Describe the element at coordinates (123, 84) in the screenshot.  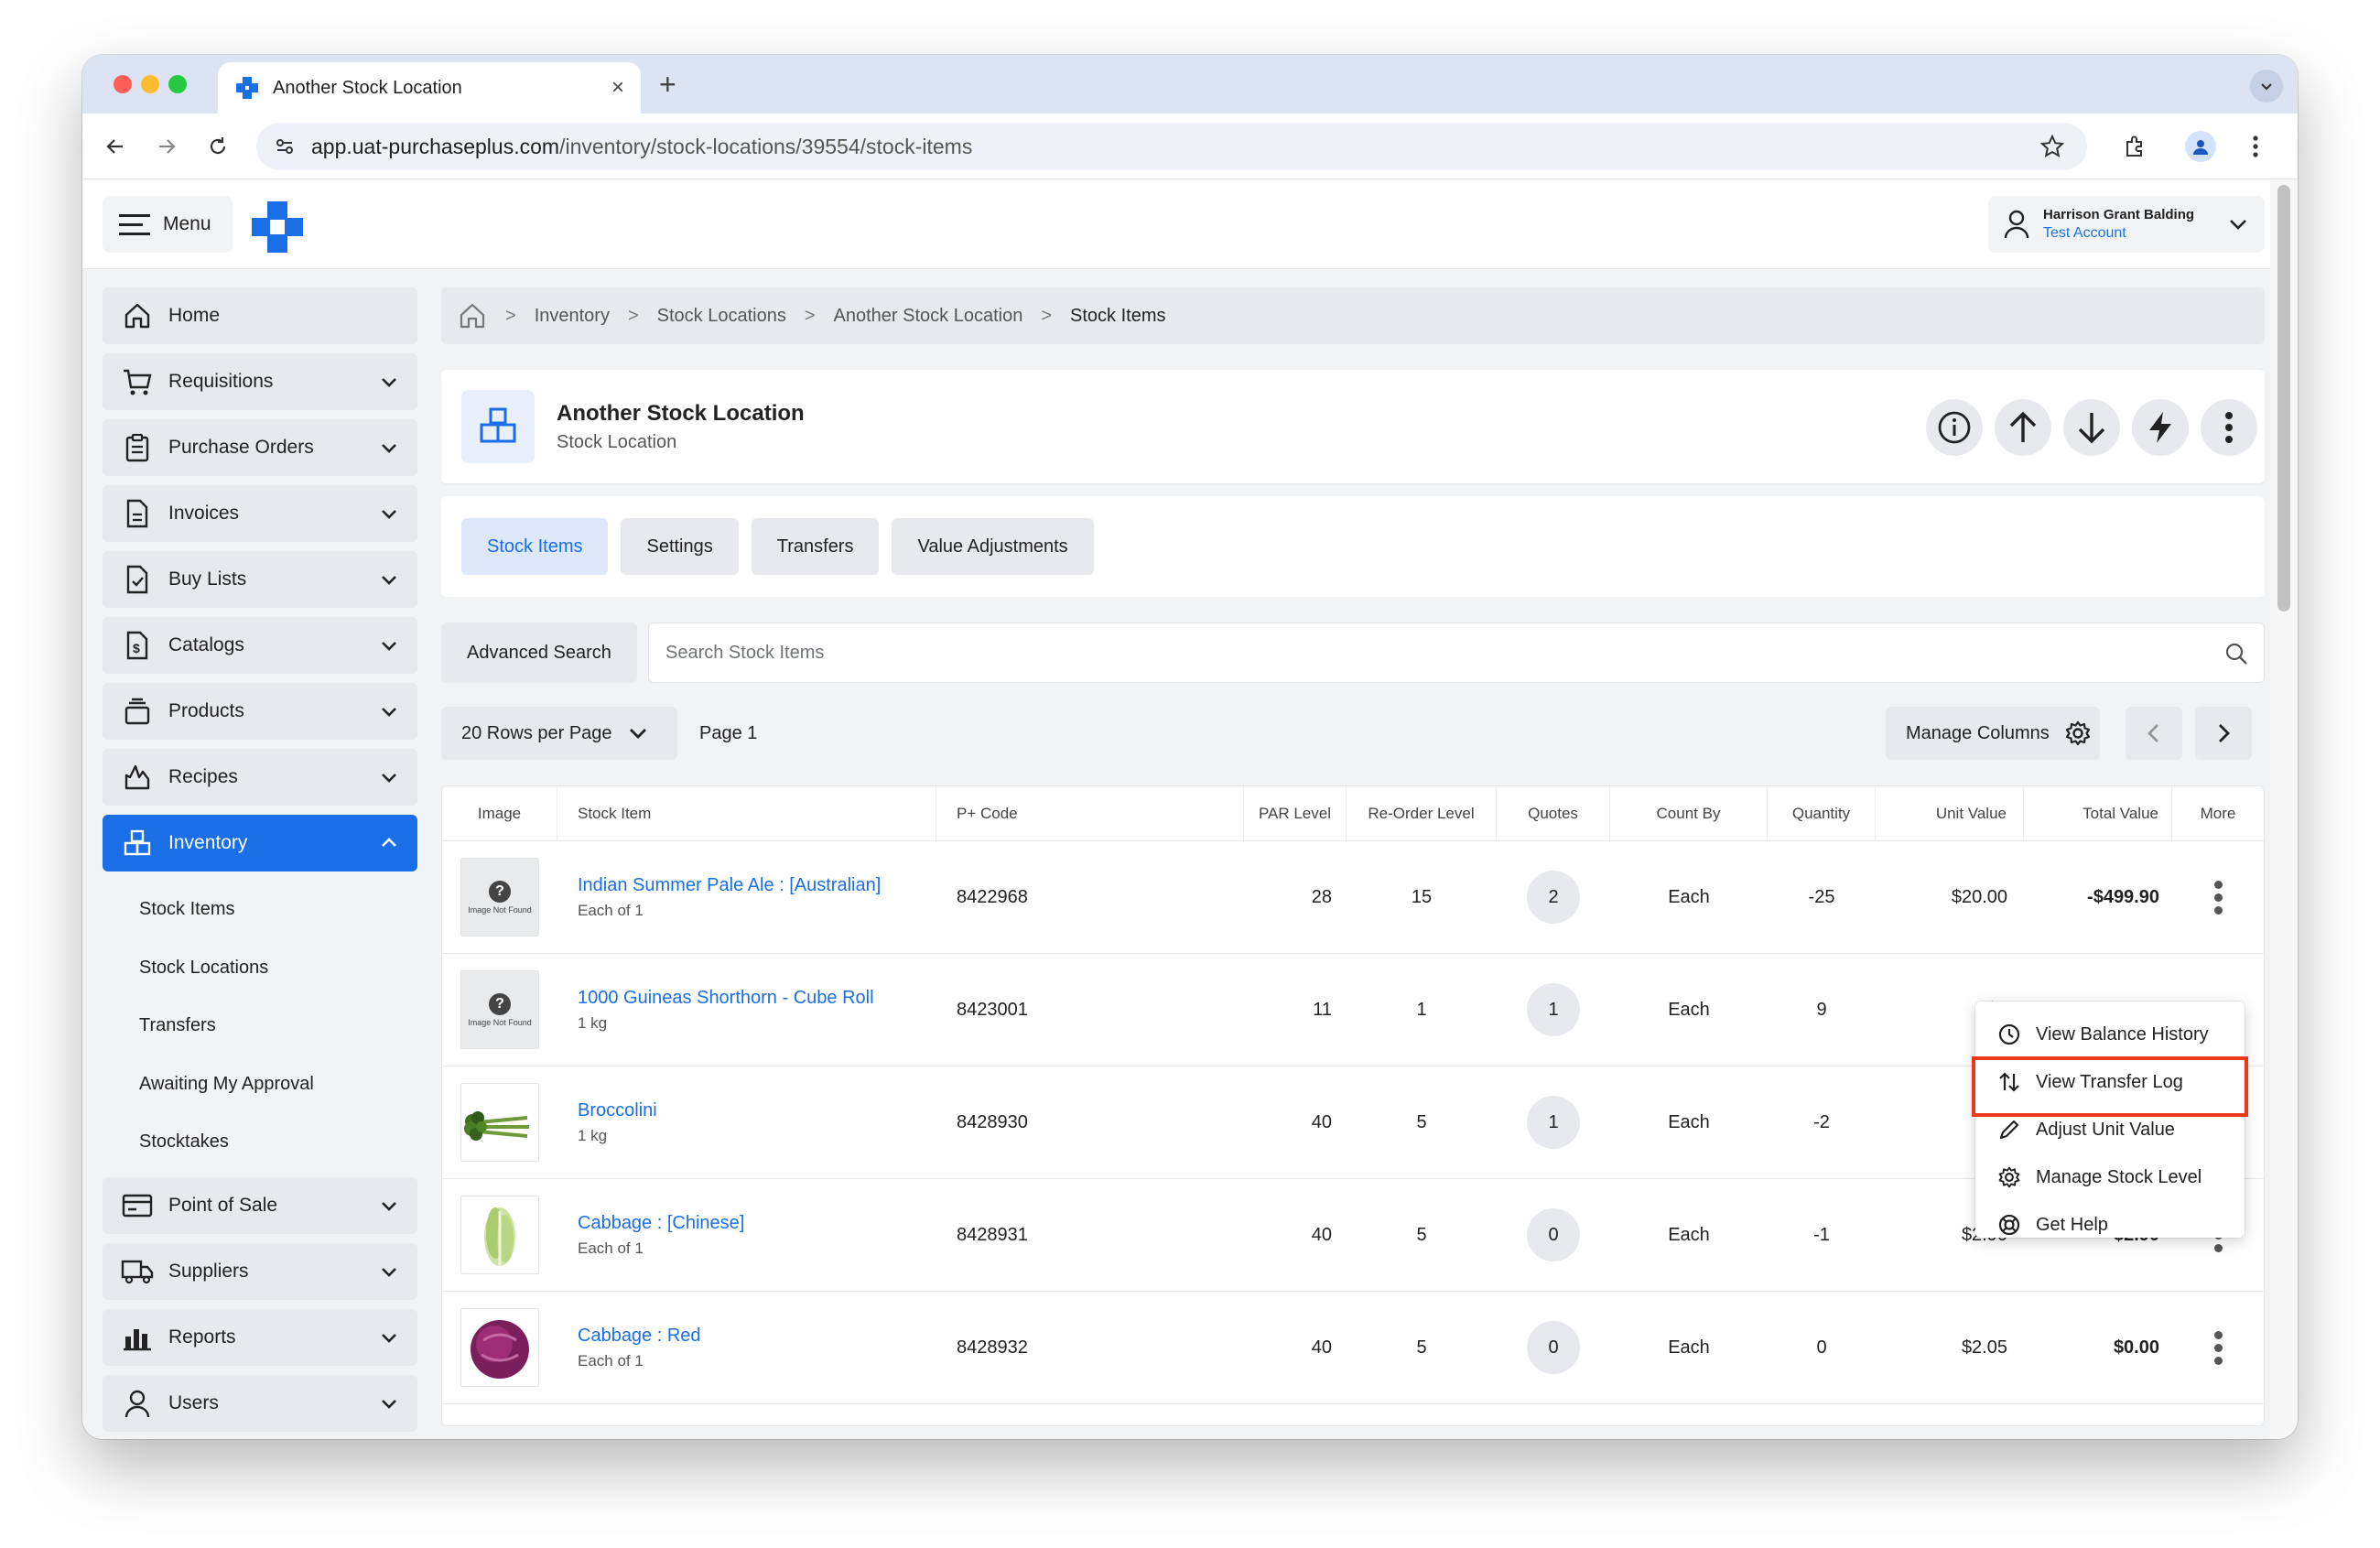
I see `close-window-button` at that location.